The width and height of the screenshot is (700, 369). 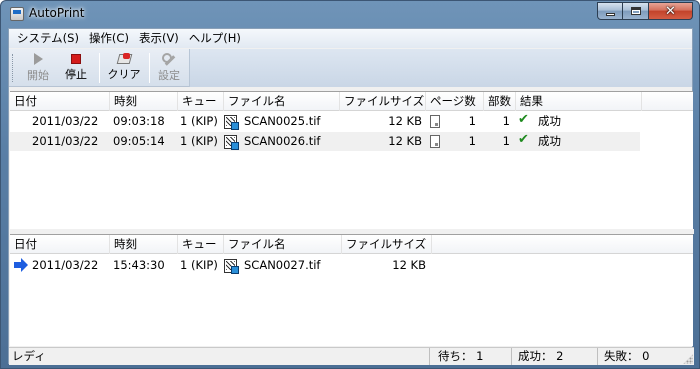 I want to click on maximize-icon, so click(x=635, y=11).